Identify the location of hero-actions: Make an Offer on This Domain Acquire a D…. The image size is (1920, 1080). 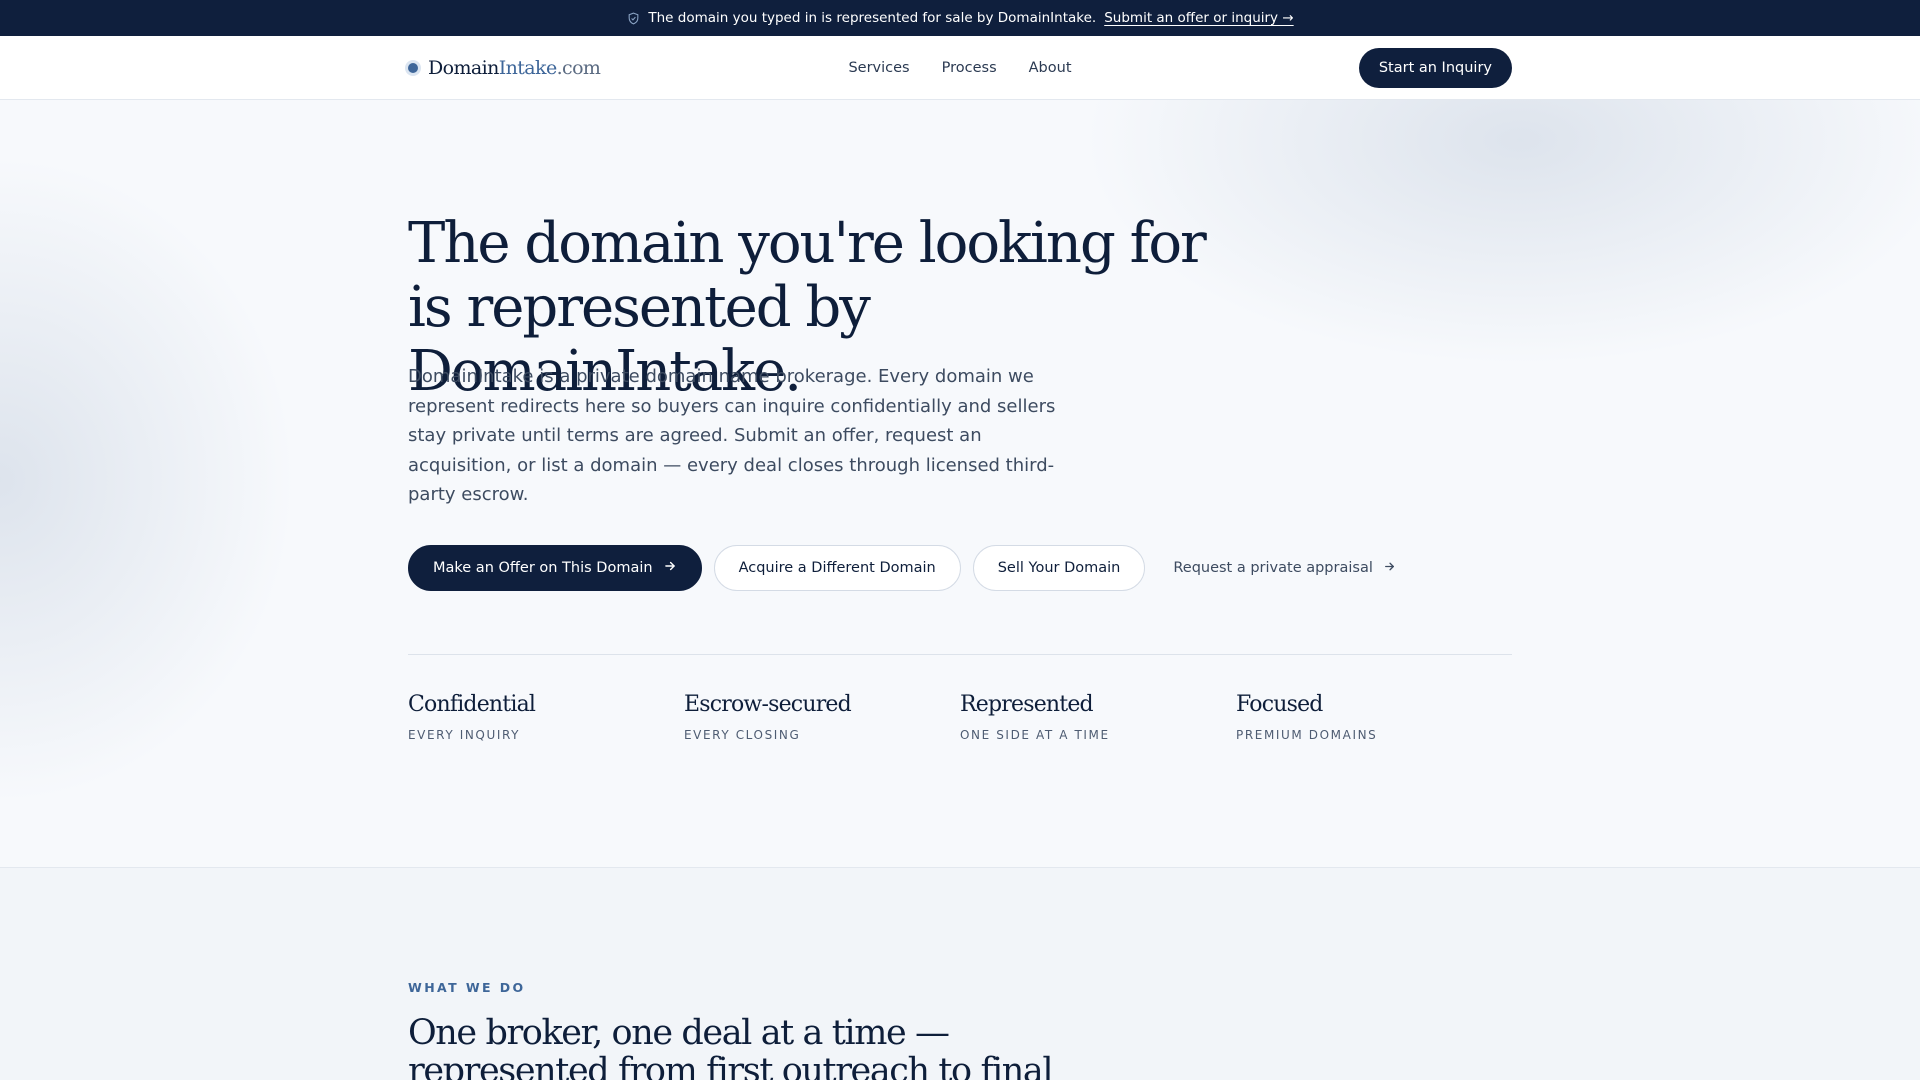
(910, 568).